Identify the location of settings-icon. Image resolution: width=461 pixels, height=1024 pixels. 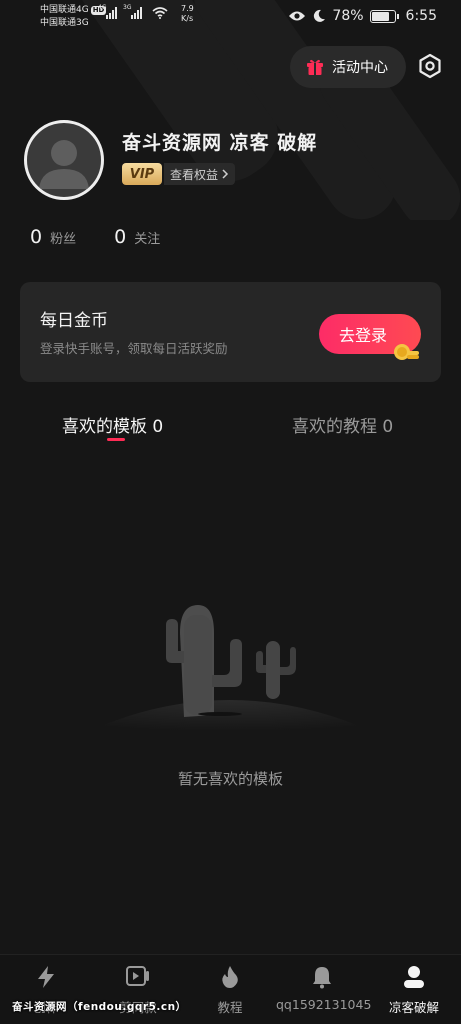
(430, 66).